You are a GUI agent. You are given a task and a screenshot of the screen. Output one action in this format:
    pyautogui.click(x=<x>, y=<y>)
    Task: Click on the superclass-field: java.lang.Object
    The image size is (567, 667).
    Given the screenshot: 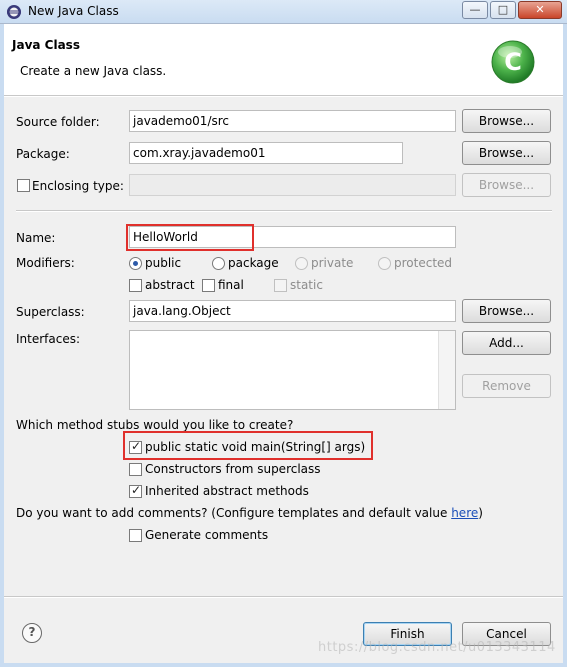 What is the action you would take?
    pyautogui.click(x=292, y=311)
    